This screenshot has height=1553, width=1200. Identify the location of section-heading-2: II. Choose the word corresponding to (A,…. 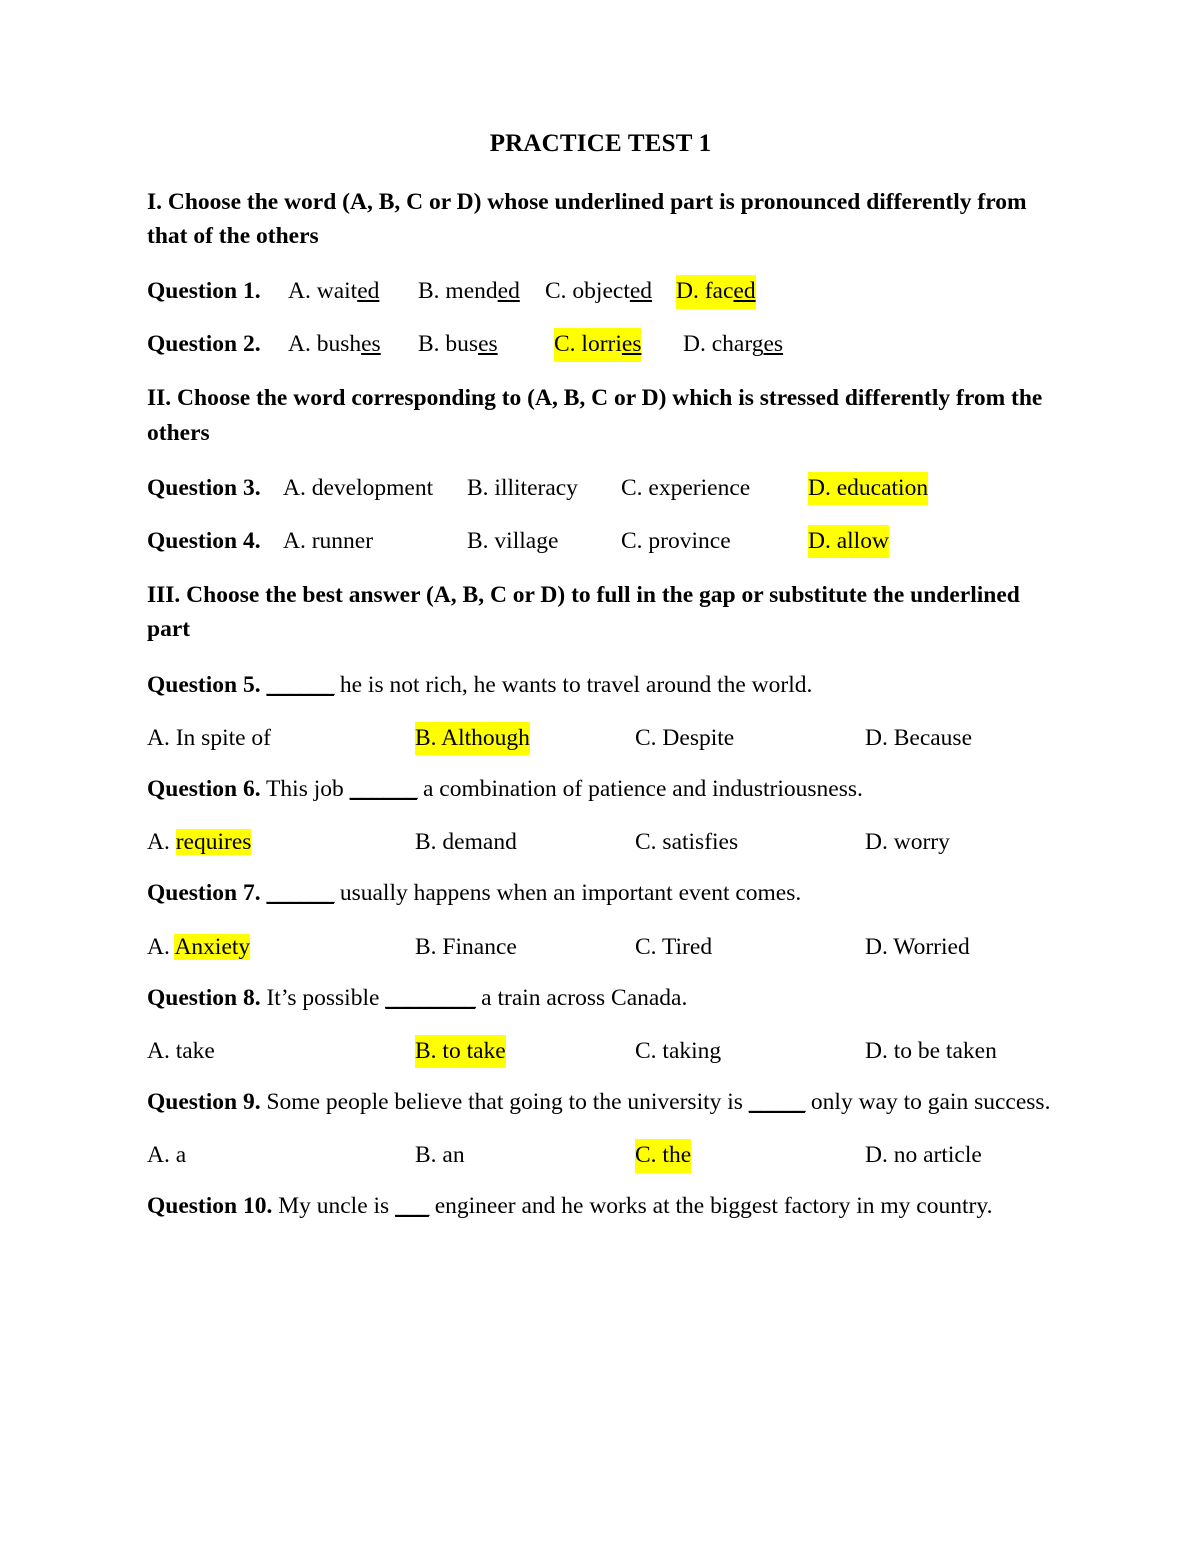
(595, 415).